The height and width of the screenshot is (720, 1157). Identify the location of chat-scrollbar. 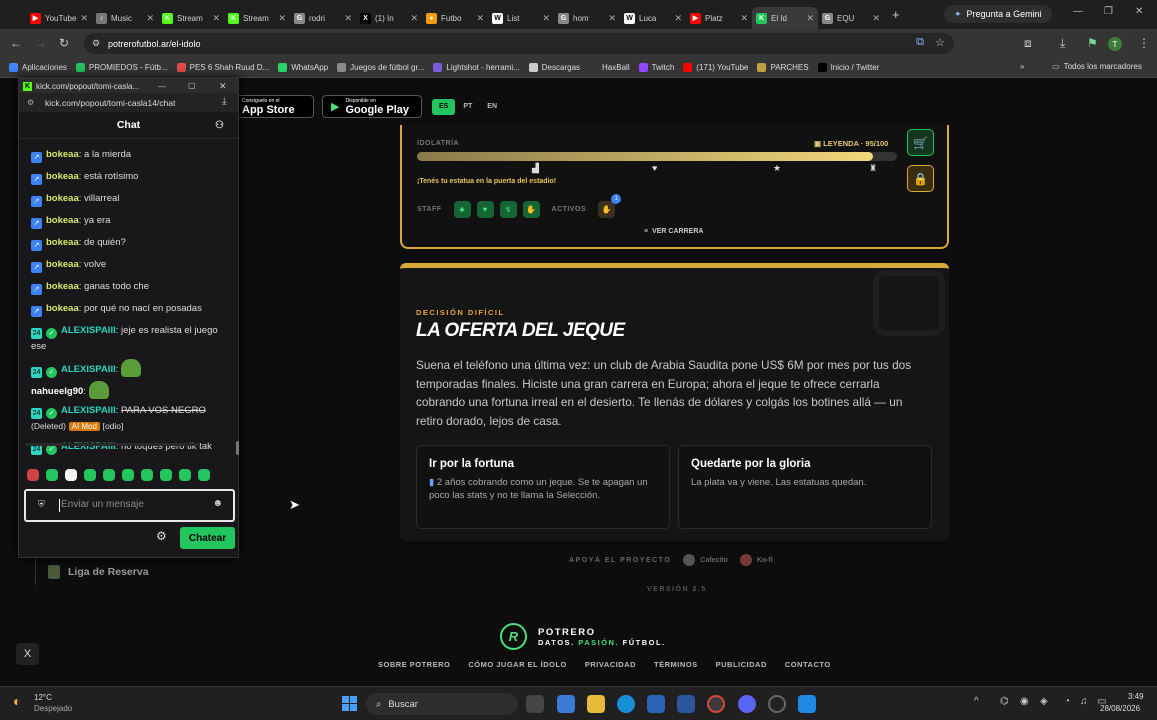
(237, 448).